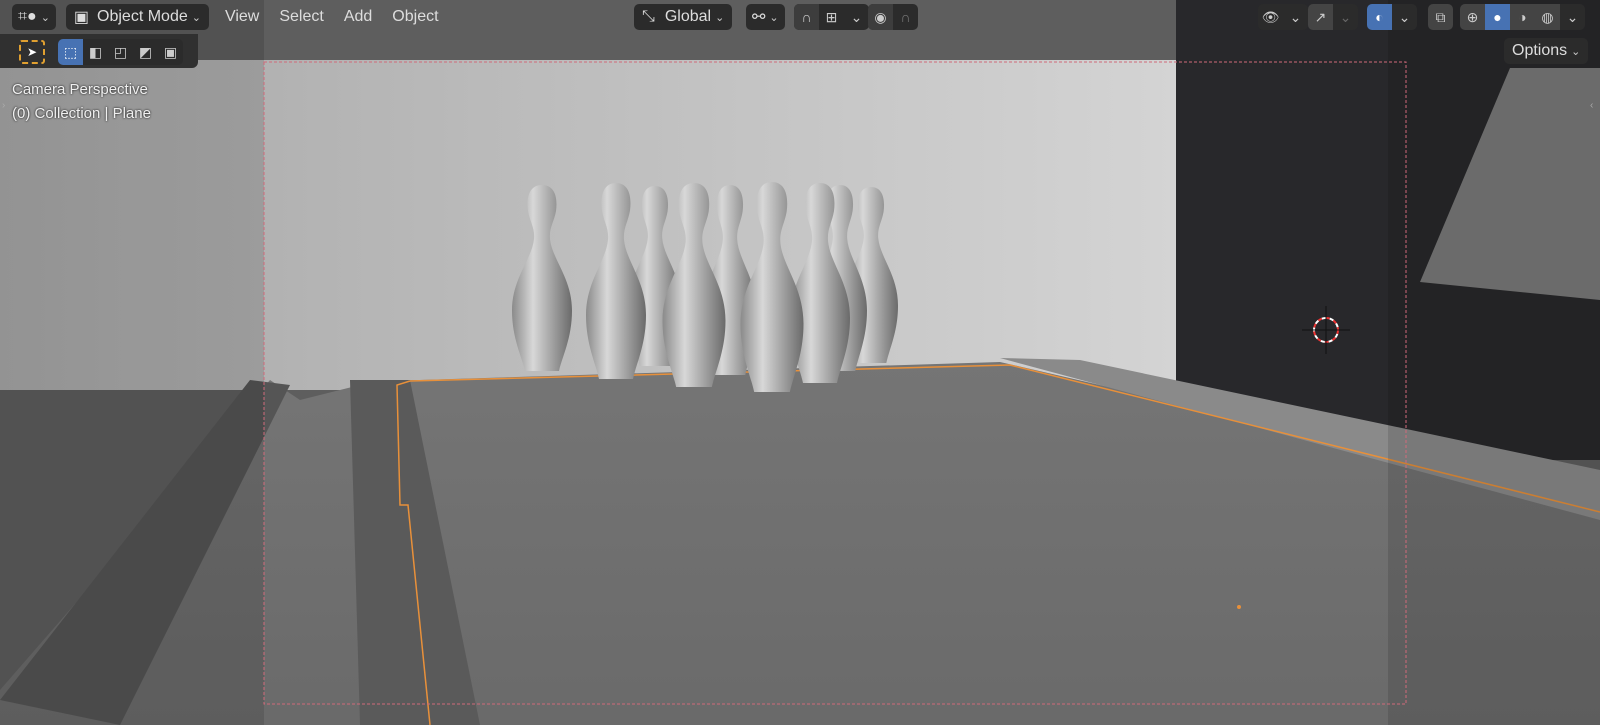 The width and height of the screenshot is (1600, 725). I want to click on menu-view: View, so click(242, 17).